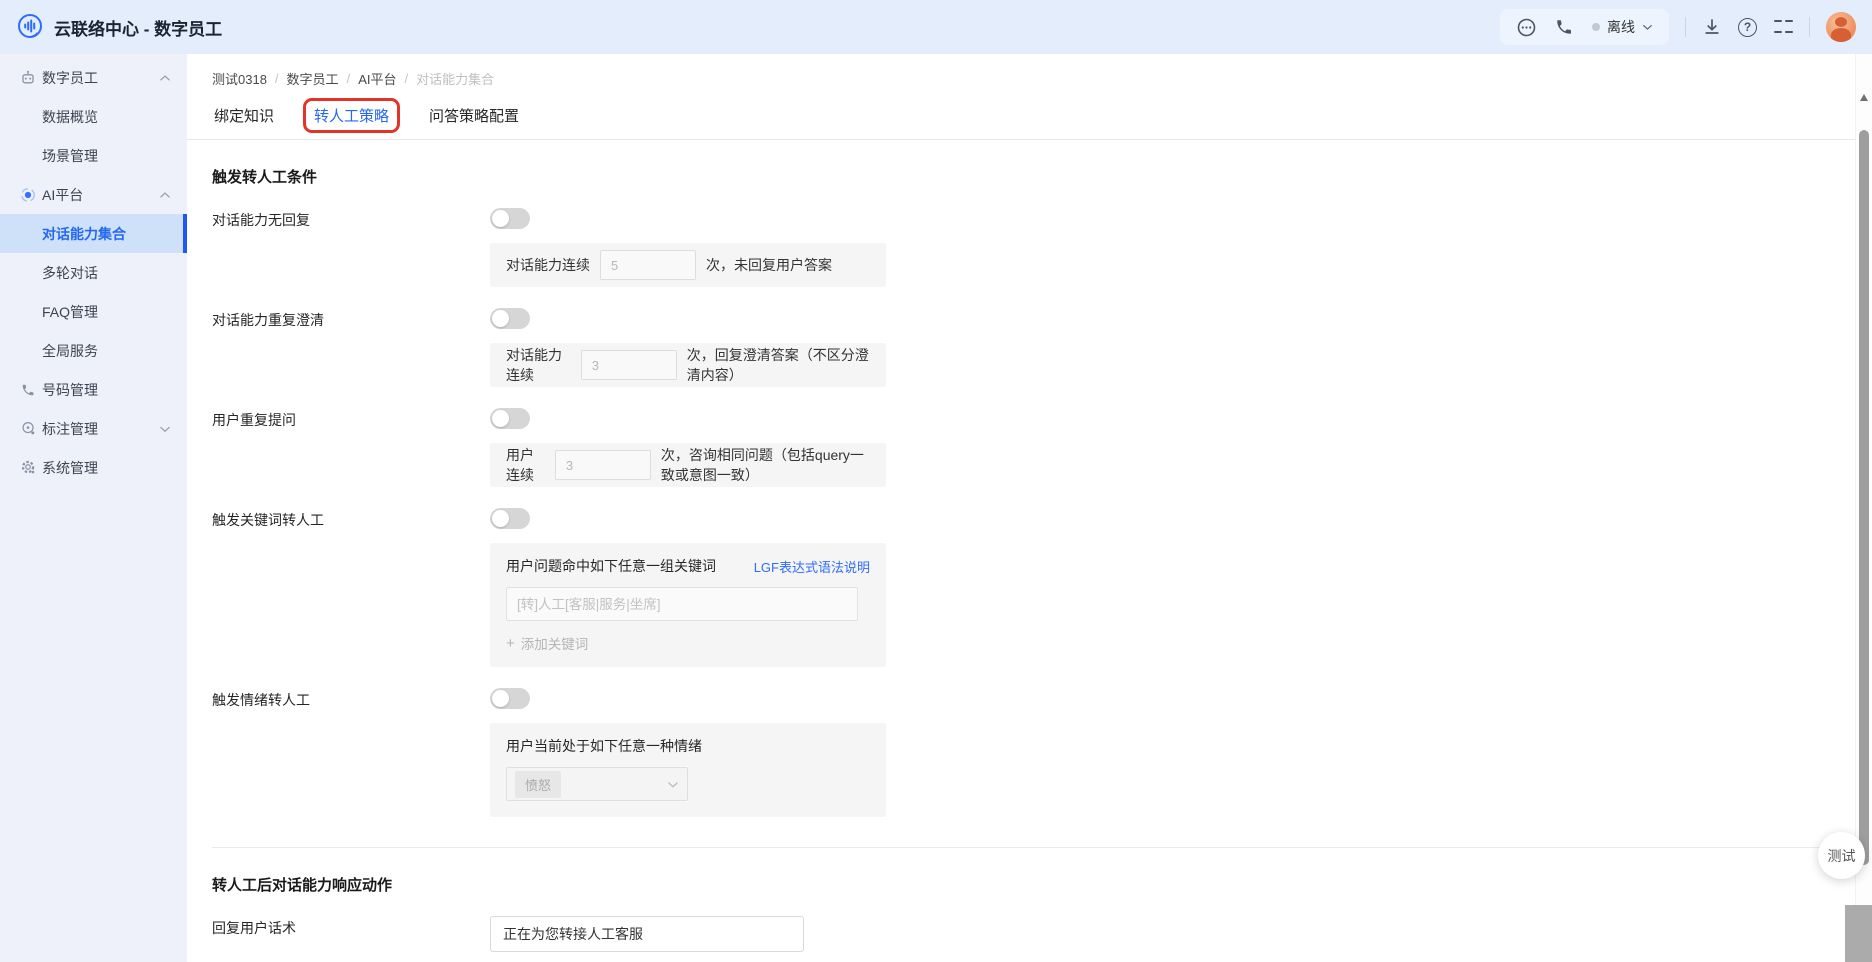 Image resolution: width=1872 pixels, height=962 pixels. I want to click on no-reply-toggle, so click(510, 218).